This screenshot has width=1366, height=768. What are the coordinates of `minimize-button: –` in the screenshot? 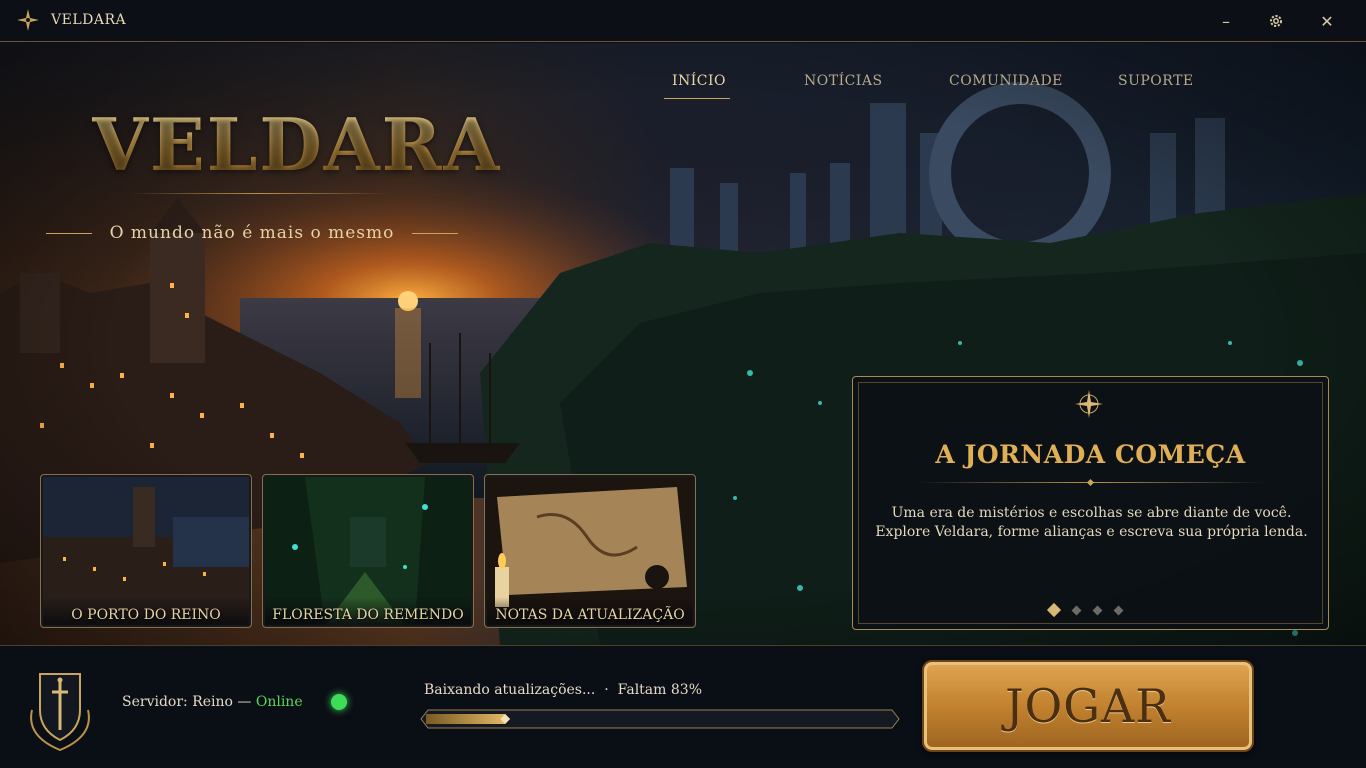 It's located at (1226, 21).